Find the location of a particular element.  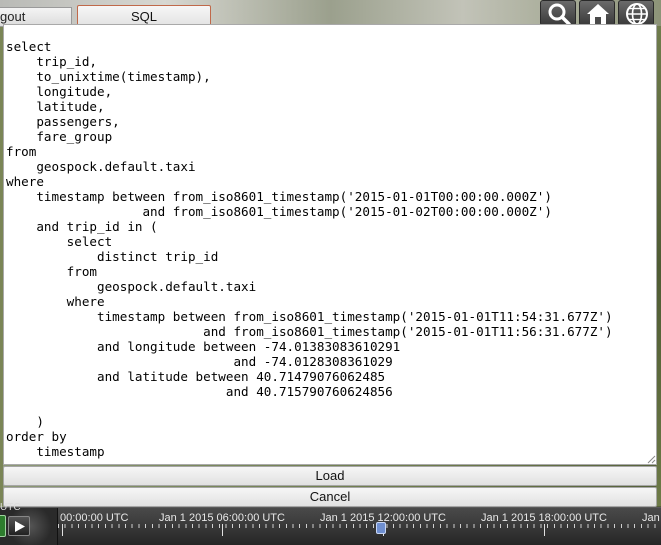

search-button is located at coordinates (558, 13).